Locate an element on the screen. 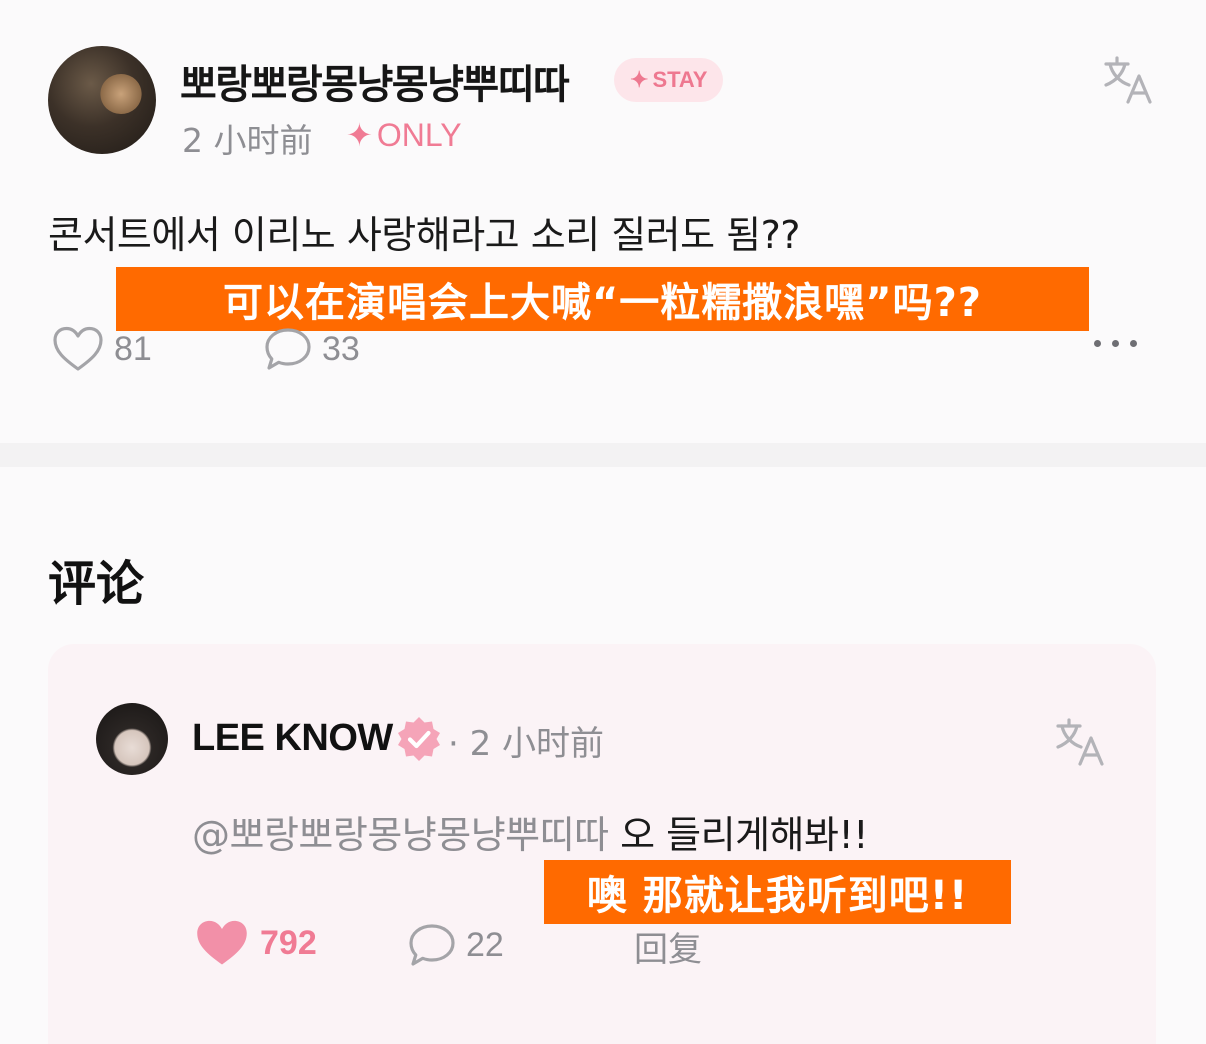 The width and height of the screenshot is (1206, 1044). post-comment-button: 33 is located at coordinates (312, 349).